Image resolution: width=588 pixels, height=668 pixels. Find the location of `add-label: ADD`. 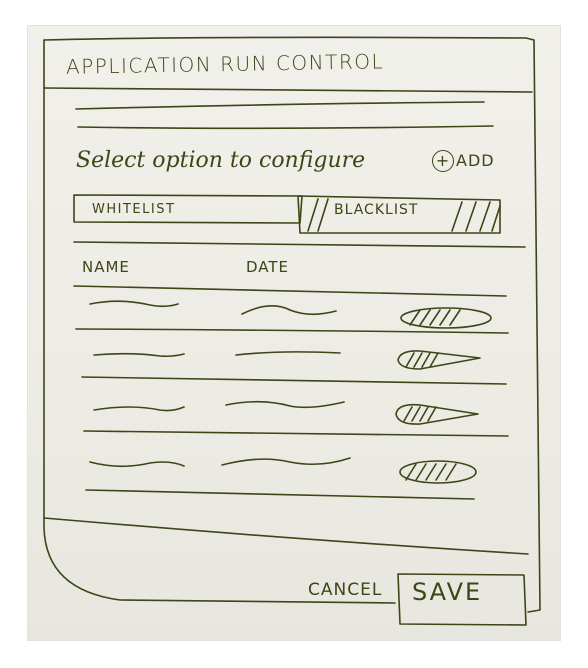

add-label: ADD is located at coordinates (475, 160).